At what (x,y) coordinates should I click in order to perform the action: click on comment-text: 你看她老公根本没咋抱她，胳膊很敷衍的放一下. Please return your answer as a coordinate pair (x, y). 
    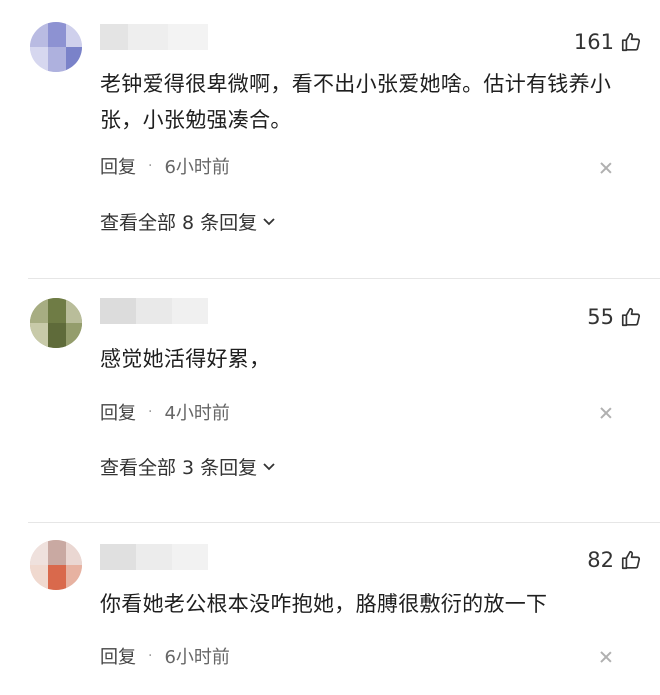
    Looking at the image, I should click on (324, 604).